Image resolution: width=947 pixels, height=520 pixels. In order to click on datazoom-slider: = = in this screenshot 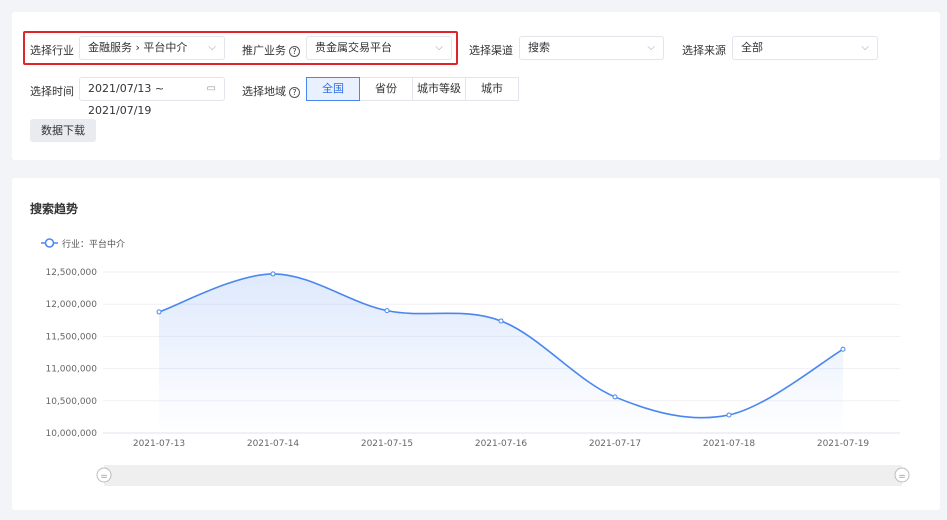, I will do `click(503, 475)`.